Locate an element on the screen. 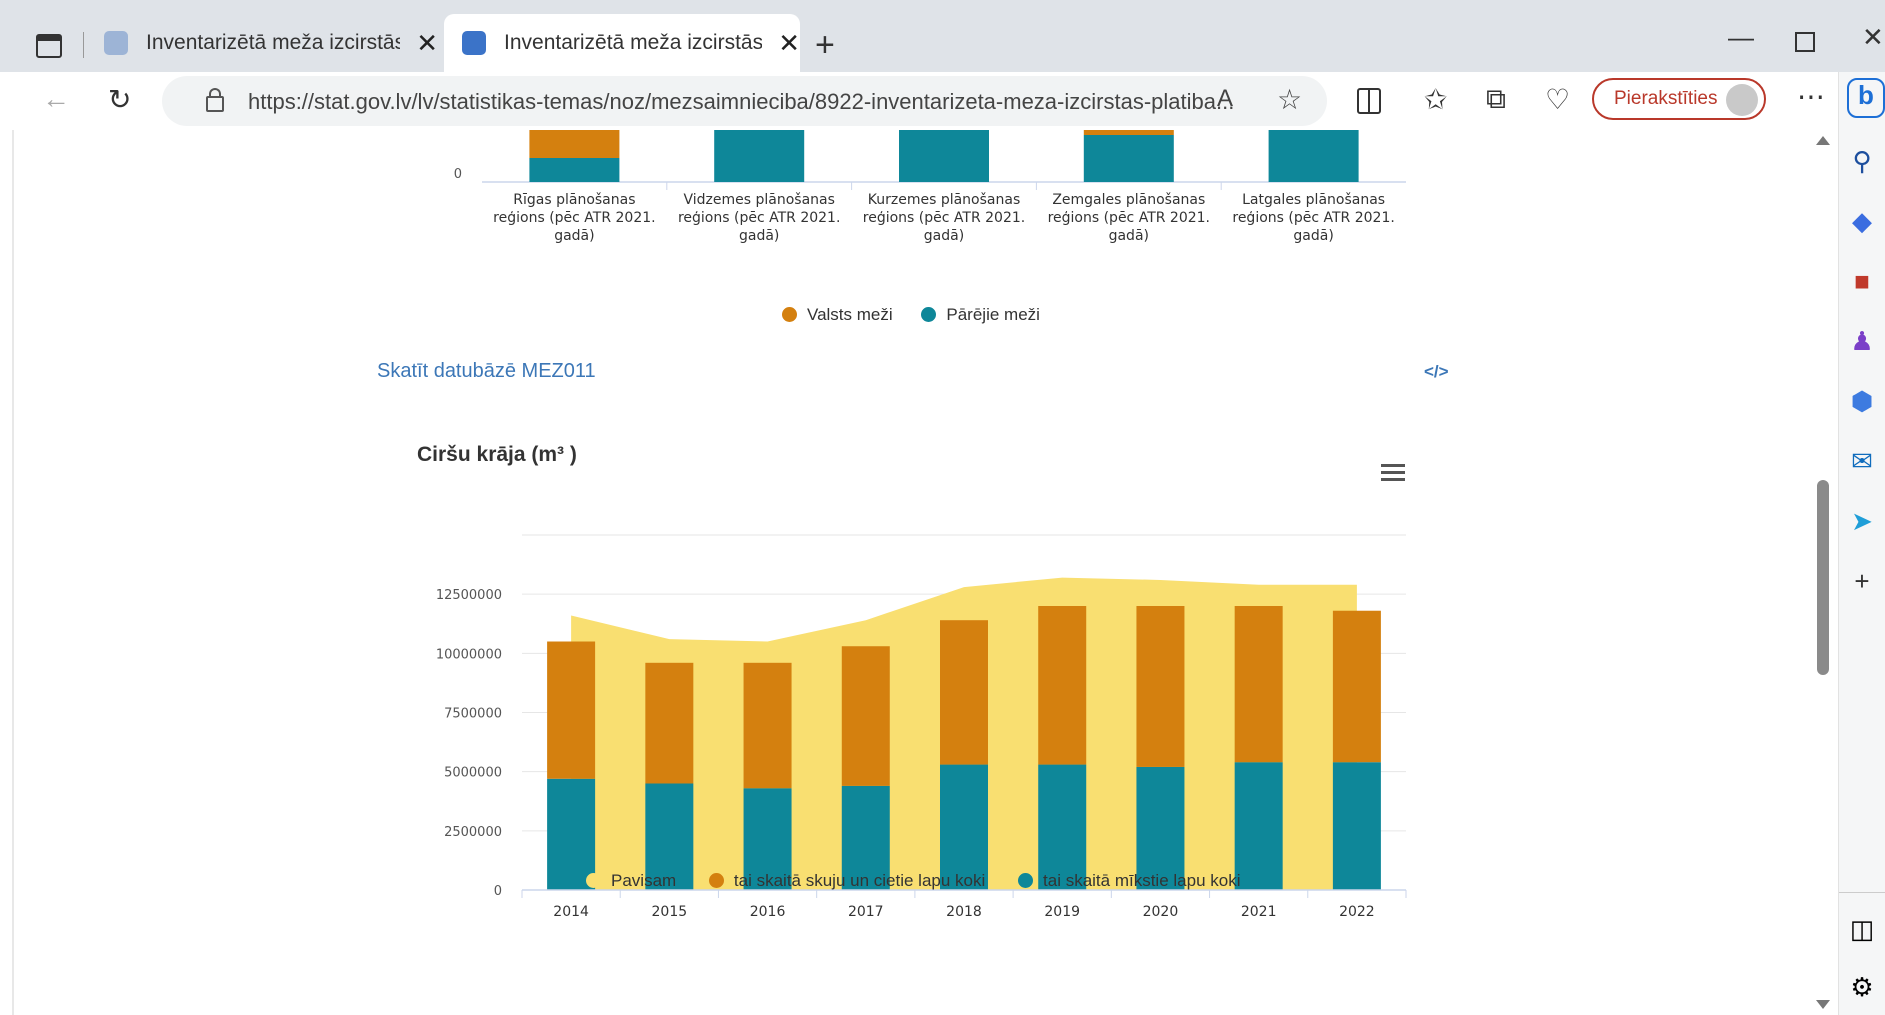 The image size is (1885, 1015). read-aloud-icon: A is located at coordinates (1225, 99).